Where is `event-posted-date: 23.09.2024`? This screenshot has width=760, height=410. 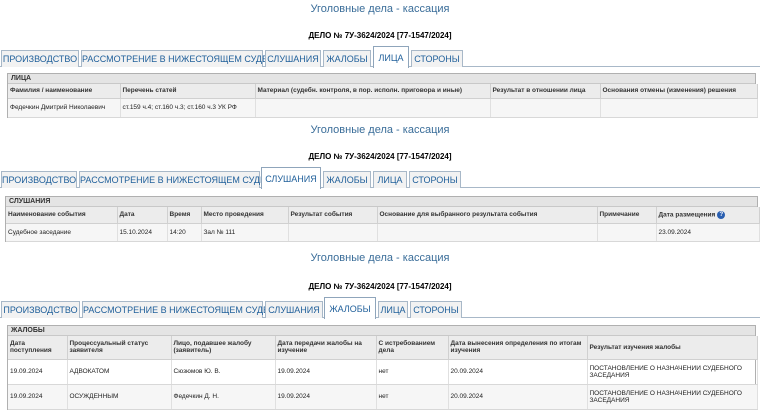
event-posted-date: 23.09.2024 is located at coordinates (708, 232).